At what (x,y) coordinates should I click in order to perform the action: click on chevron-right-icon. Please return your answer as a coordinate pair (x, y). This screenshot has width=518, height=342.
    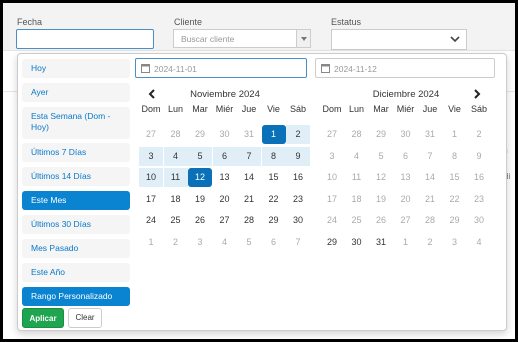
    Looking at the image, I should click on (477, 94).